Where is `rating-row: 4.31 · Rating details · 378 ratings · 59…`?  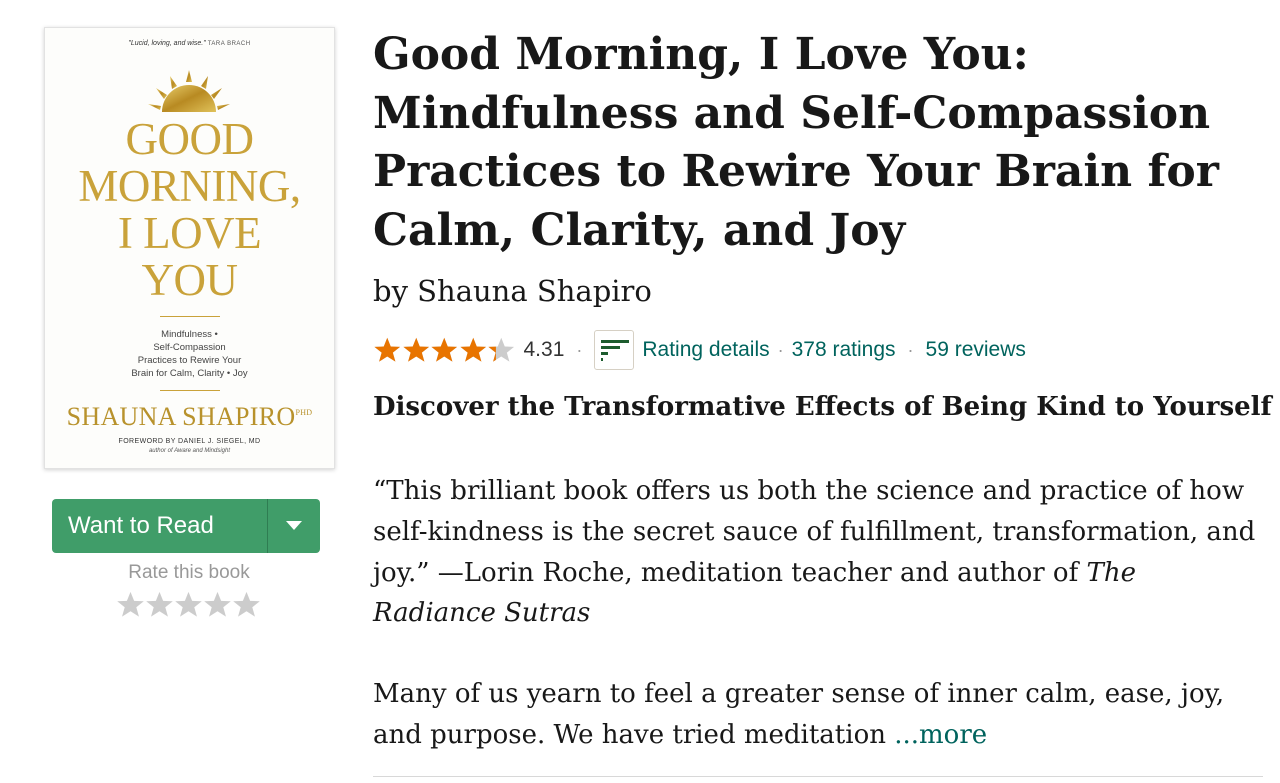
rating-row: 4.31 · Rating details · 378 ratings · 59… is located at coordinates (699, 350).